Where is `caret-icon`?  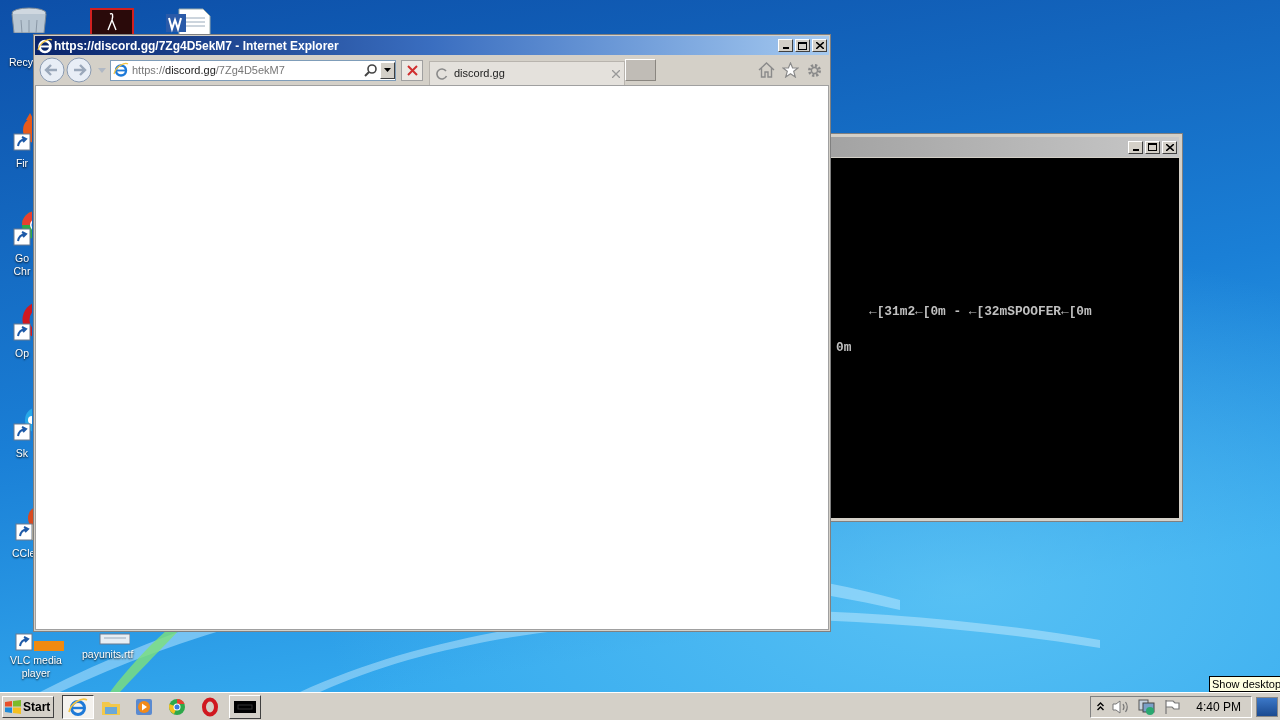 caret-icon is located at coordinates (387, 70).